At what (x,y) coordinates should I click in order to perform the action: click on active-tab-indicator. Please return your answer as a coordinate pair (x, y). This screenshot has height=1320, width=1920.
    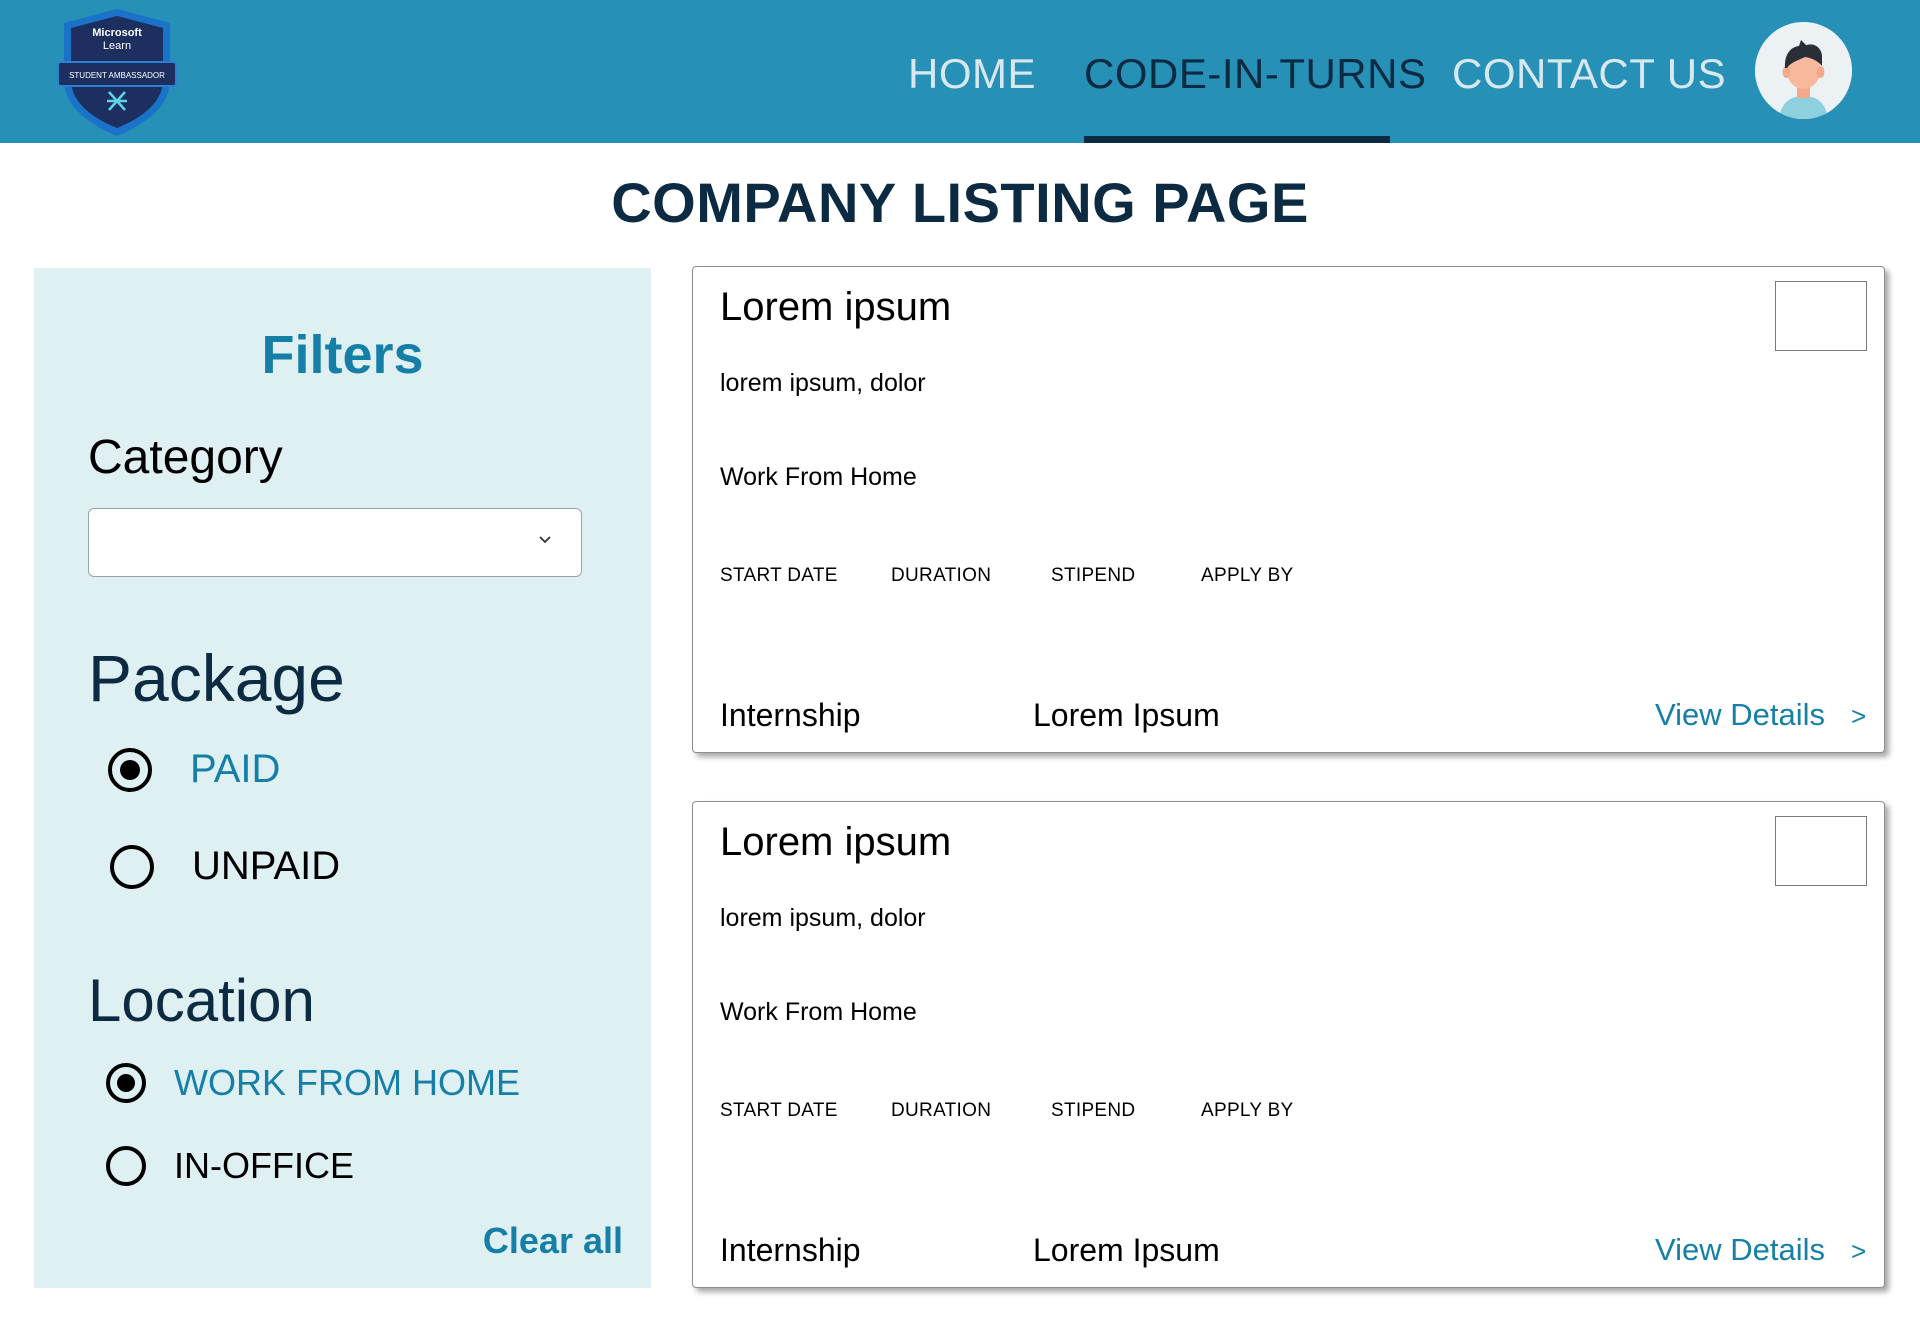
    Looking at the image, I should click on (1237, 139).